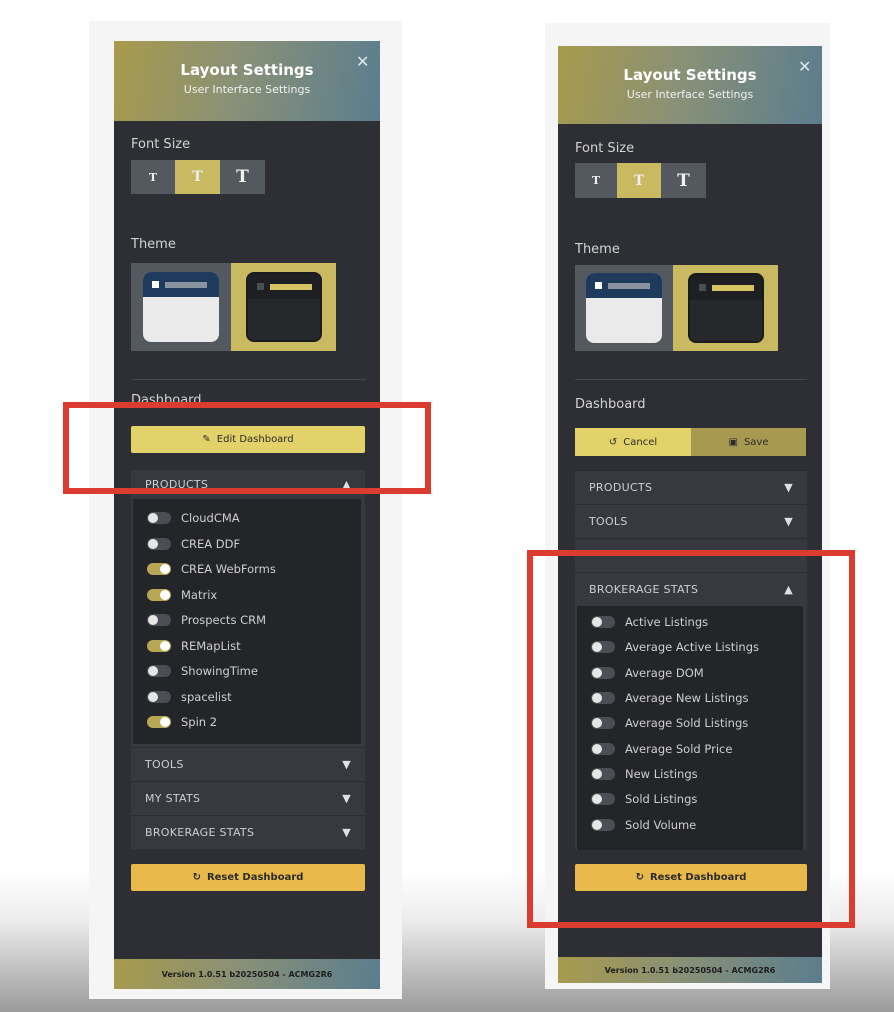  I want to click on toggle-row: Spin 2, so click(182, 722).